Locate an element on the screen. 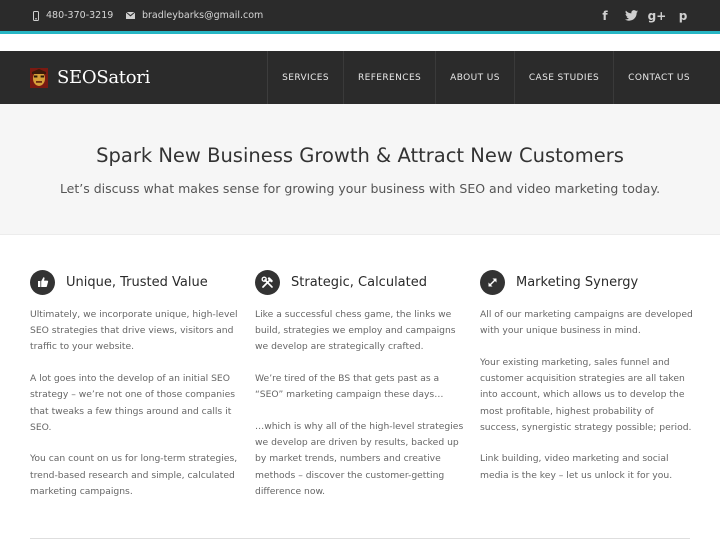  pinterest-icon: p is located at coordinates (683, 16).